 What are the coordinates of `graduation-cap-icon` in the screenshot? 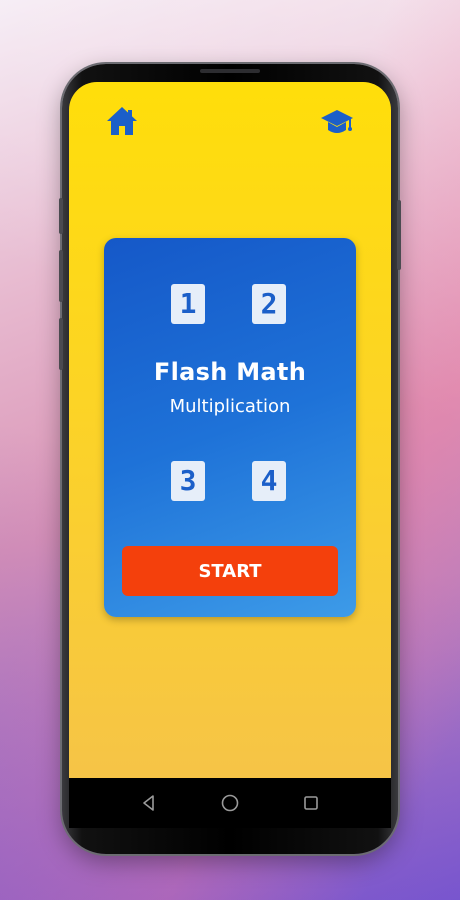 It's located at (337, 121).